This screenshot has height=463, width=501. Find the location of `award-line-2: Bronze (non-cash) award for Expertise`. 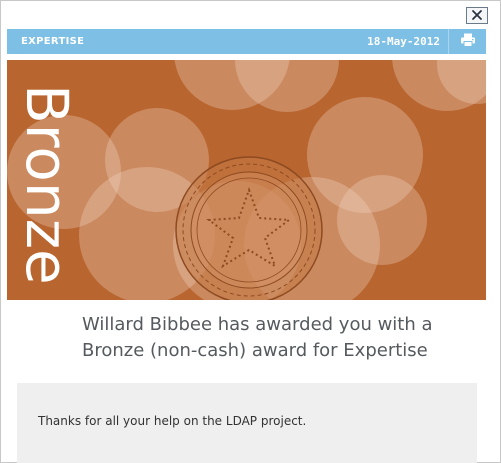

award-line-2: Bronze (non-cash) award for Expertise is located at coordinates (255, 350).